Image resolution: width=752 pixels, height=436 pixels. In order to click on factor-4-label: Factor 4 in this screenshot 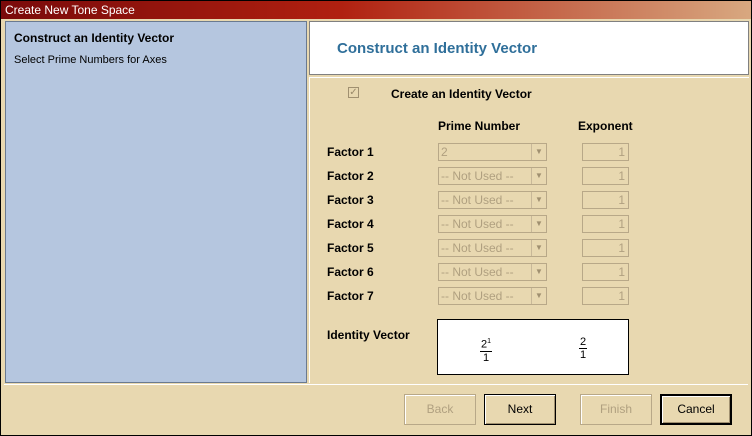, I will do `click(350, 224)`.